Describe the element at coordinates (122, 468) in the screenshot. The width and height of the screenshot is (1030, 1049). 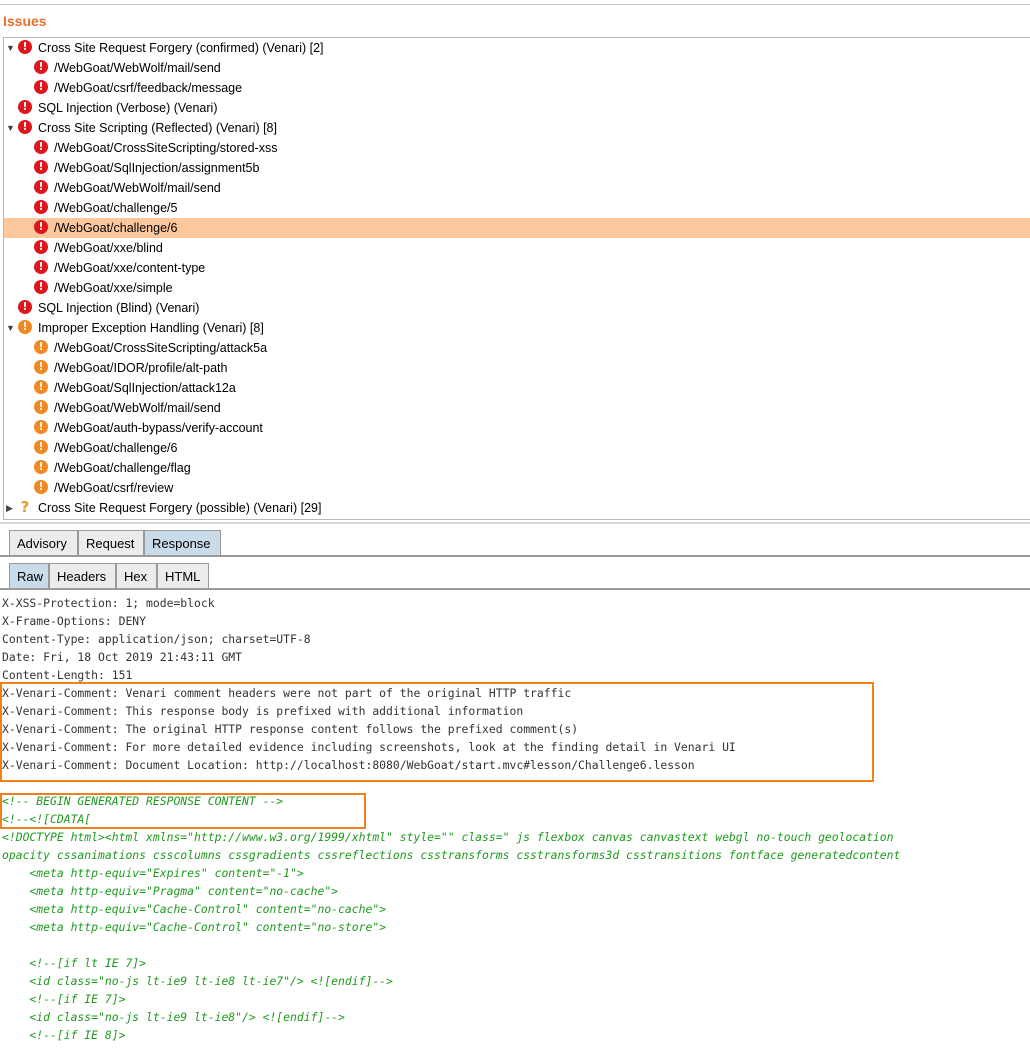
I see `issue-label: /WebGoat/challenge/flag` at that location.